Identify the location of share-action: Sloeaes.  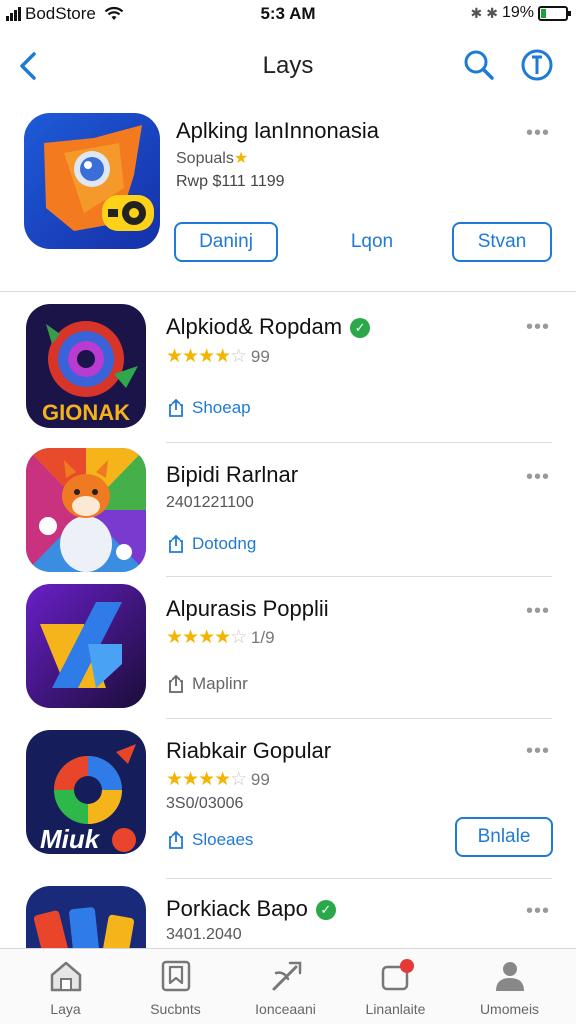
(209, 840).